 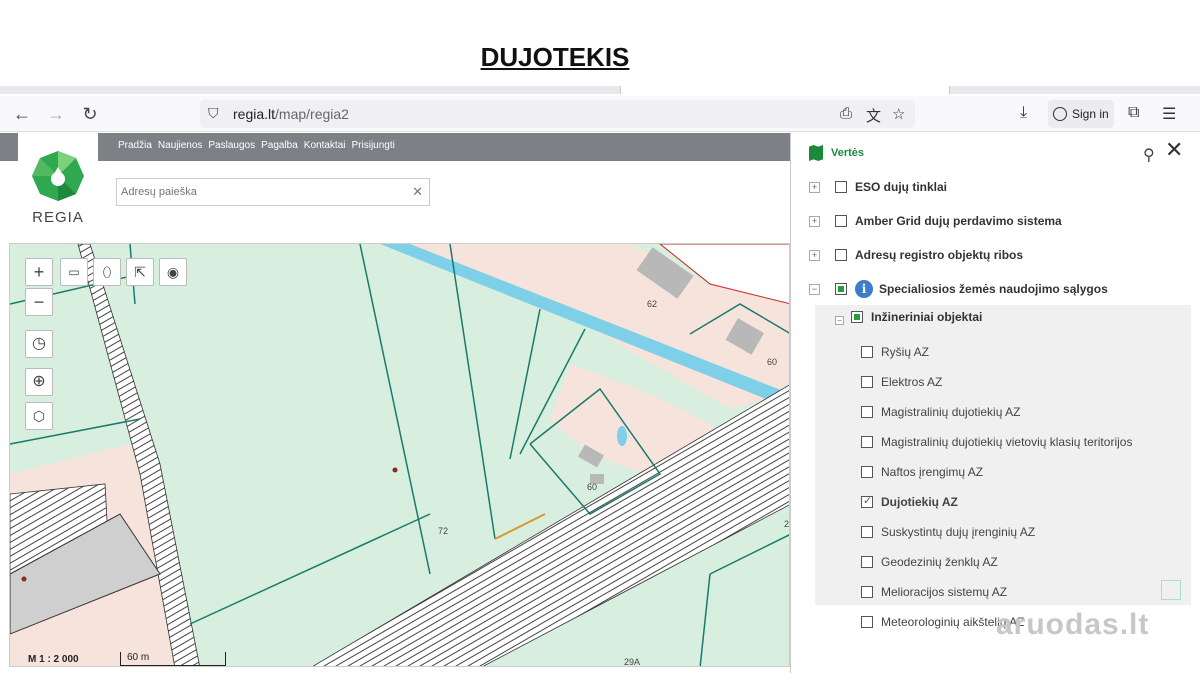 What do you see at coordinates (991, 256) in the screenshot?
I see `layer-row: + Adresų registro objektų ribos` at bounding box center [991, 256].